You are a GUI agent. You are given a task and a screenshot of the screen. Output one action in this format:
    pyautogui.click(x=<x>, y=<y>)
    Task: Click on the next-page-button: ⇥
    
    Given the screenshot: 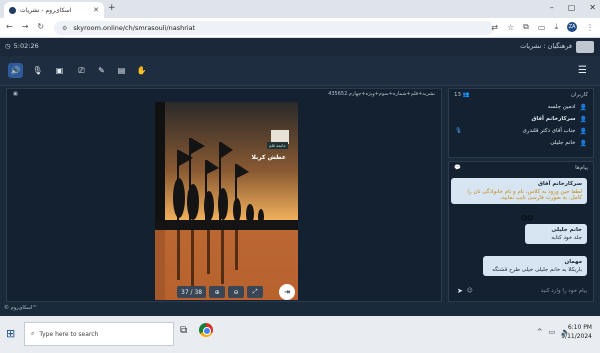 What is the action you would take?
    pyautogui.click(x=287, y=292)
    